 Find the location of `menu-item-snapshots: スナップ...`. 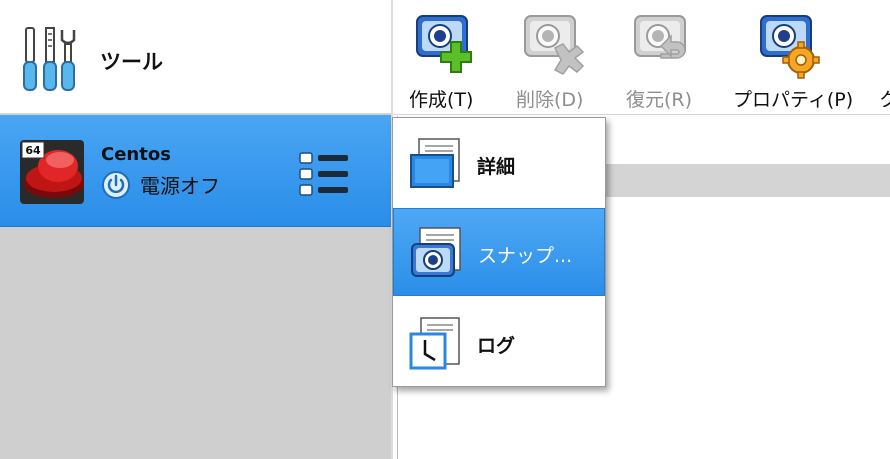

menu-item-snapshots: スナップ... is located at coordinates (499, 252).